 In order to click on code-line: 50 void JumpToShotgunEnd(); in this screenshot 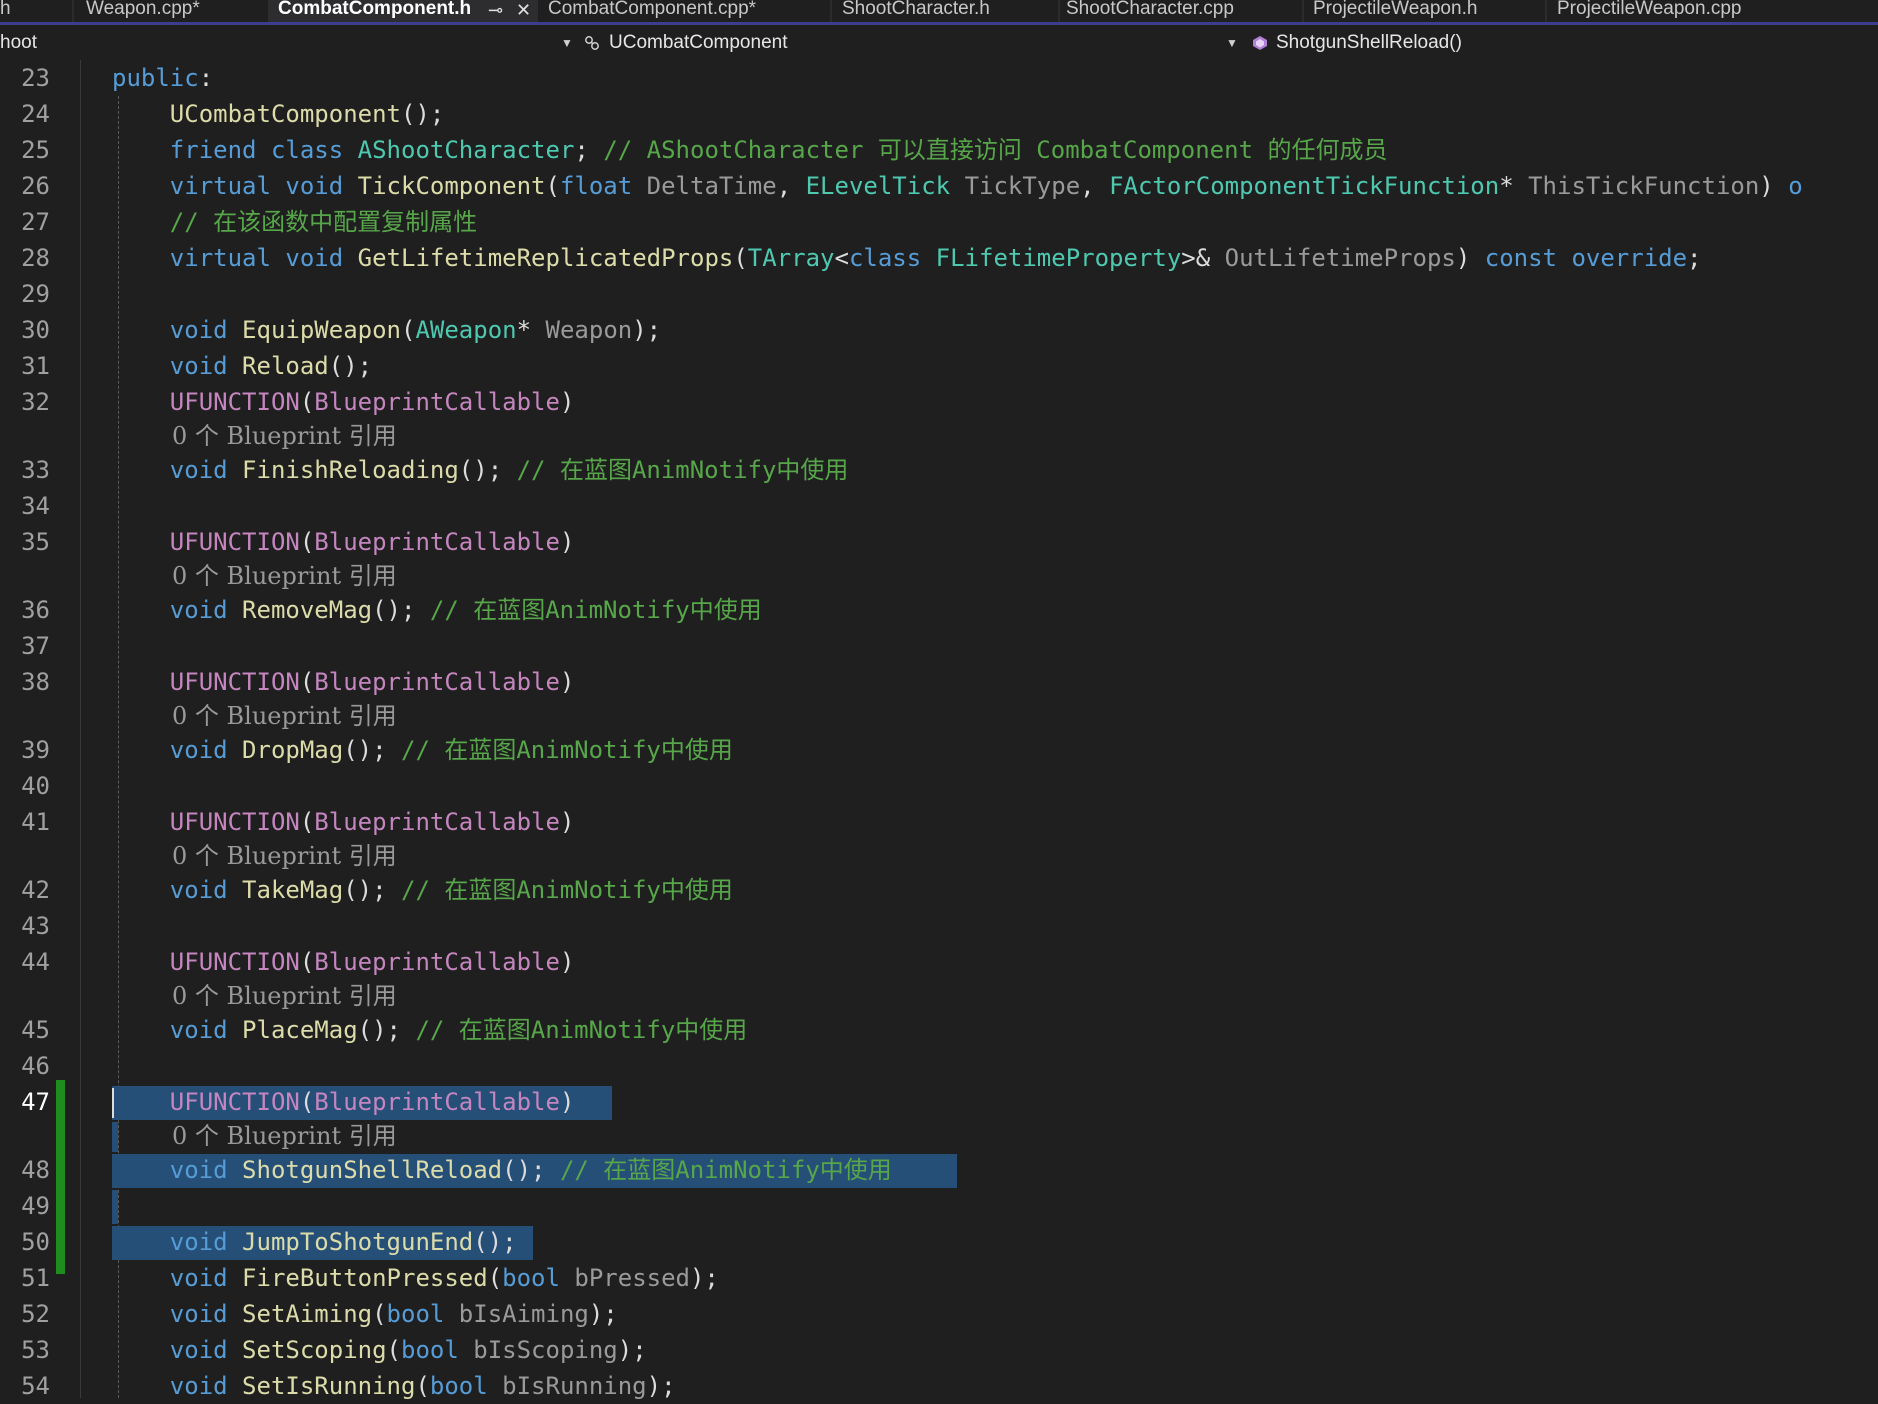, I will do `click(939, 1242)`.